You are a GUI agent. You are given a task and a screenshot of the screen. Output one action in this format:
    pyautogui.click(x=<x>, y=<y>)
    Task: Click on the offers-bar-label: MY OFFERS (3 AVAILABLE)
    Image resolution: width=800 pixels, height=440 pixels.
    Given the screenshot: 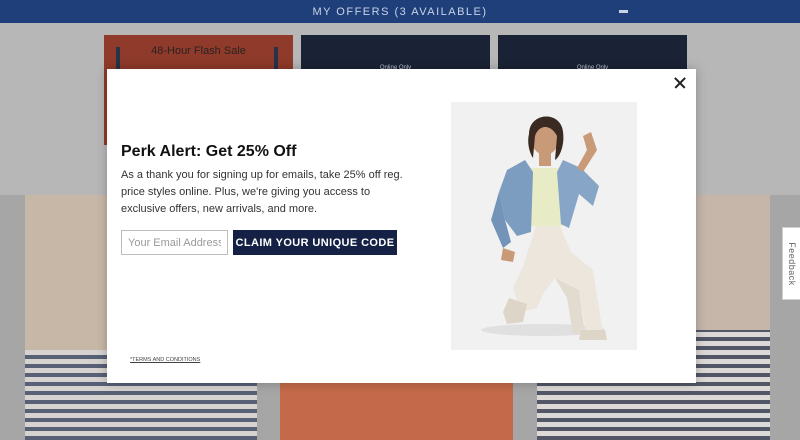 What is the action you would take?
    pyautogui.click(x=399, y=12)
    